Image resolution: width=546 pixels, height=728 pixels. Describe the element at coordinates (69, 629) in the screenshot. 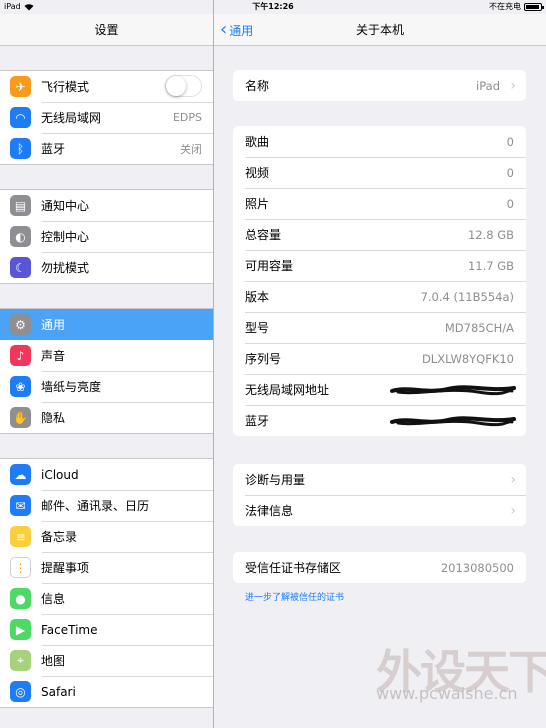

I see `sidebar-item-label: FaceTime` at that location.